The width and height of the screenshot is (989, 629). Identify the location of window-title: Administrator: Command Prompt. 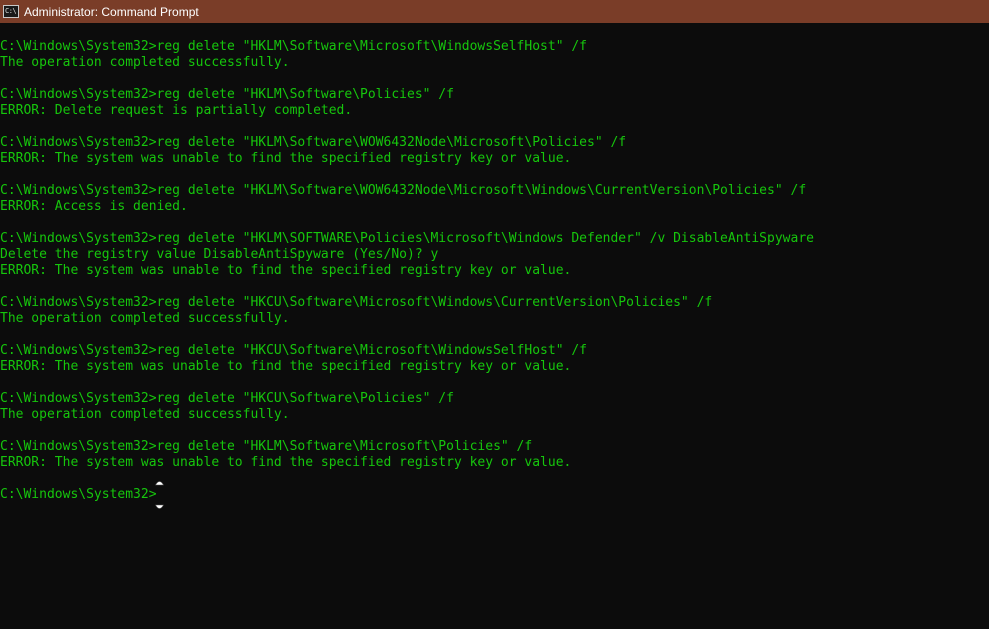
(111, 11).